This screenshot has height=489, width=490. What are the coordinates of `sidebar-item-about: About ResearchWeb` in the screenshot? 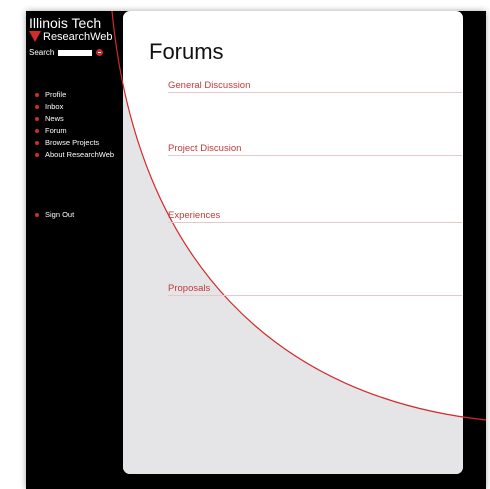 It's located at (74, 155).